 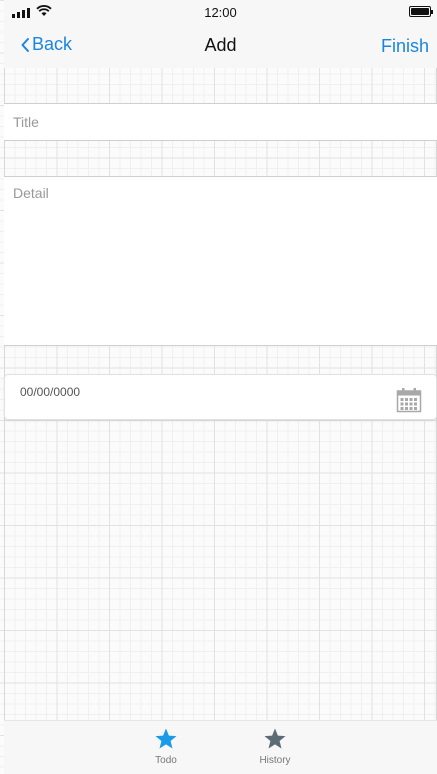 What do you see at coordinates (52, 44) in the screenshot?
I see `back-label: Back` at bounding box center [52, 44].